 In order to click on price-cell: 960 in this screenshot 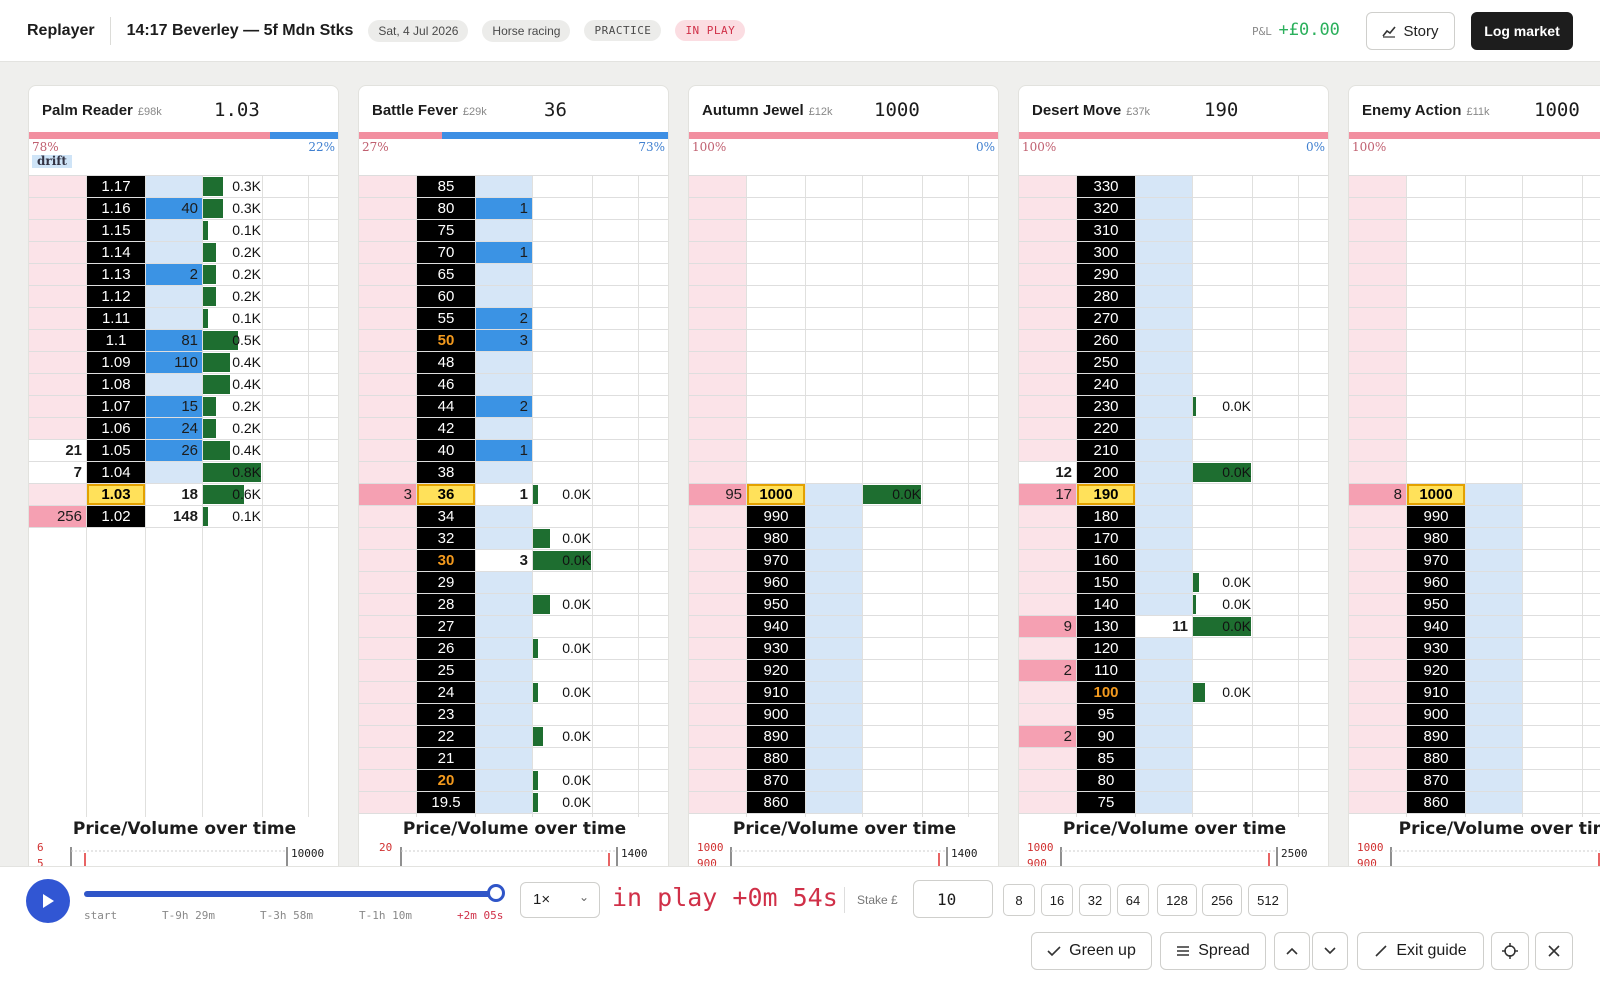, I will do `click(776, 582)`.